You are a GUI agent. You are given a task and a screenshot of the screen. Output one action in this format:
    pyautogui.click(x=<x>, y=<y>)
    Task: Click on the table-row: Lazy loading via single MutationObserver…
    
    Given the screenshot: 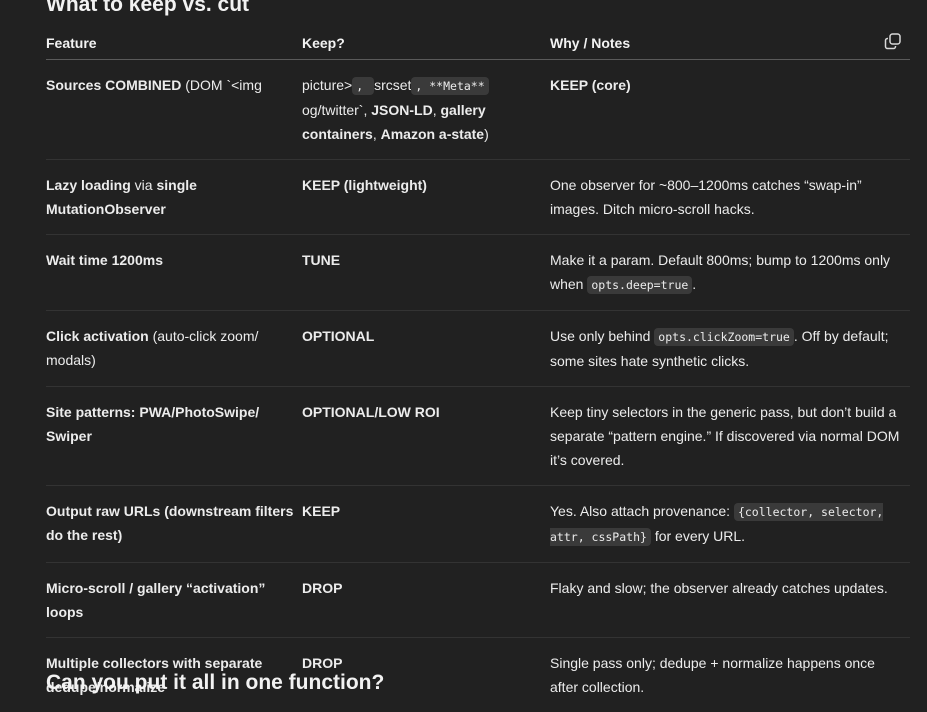 What is the action you would take?
    pyautogui.click(x=478, y=197)
    